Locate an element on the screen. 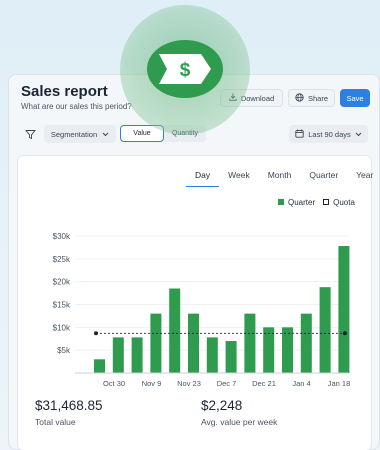 The image size is (380, 450). y-tick-label: $25k is located at coordinates (62, 259).